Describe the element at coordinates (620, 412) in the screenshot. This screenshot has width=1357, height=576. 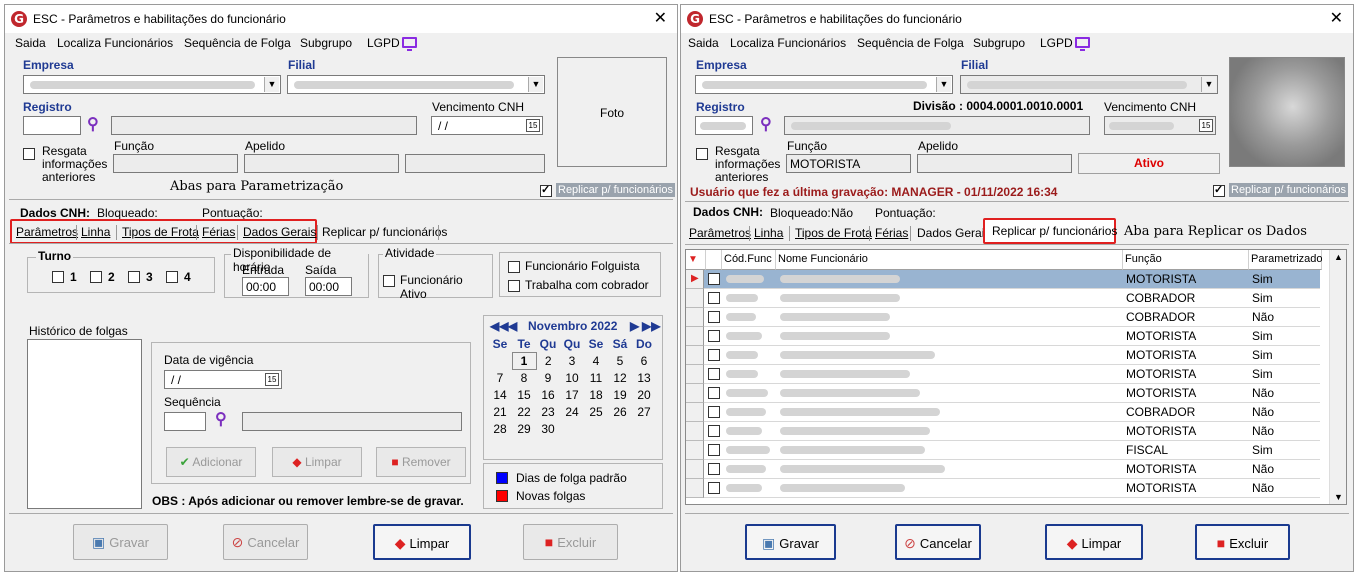
I see `day: 26` at that location.